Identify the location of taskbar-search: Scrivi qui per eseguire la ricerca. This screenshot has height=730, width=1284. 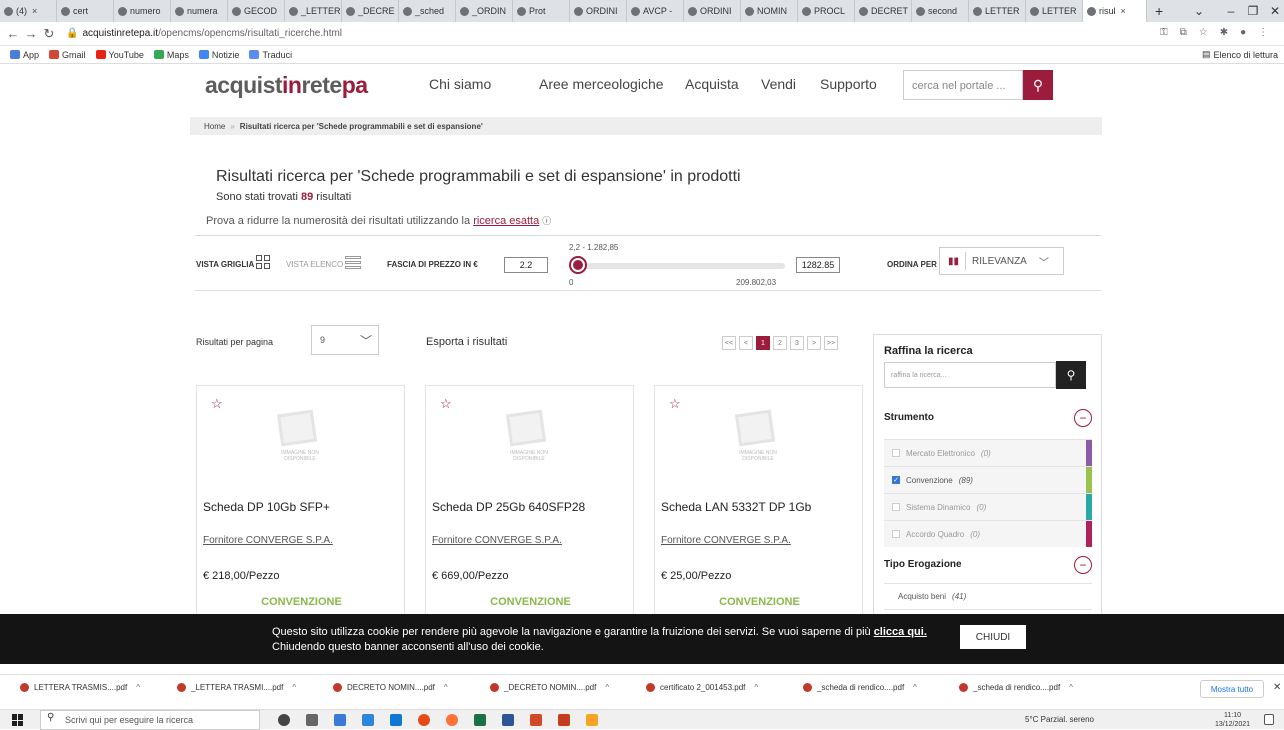
(150, 720).